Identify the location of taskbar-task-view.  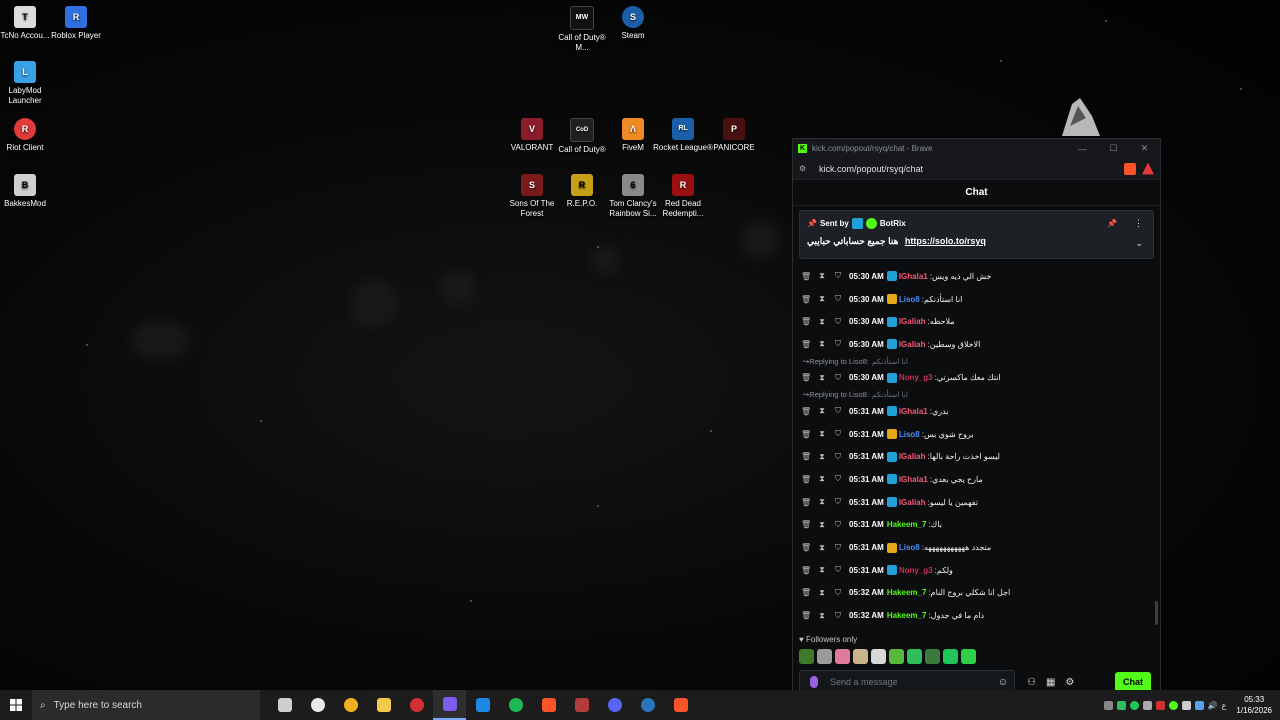
(284, 705).